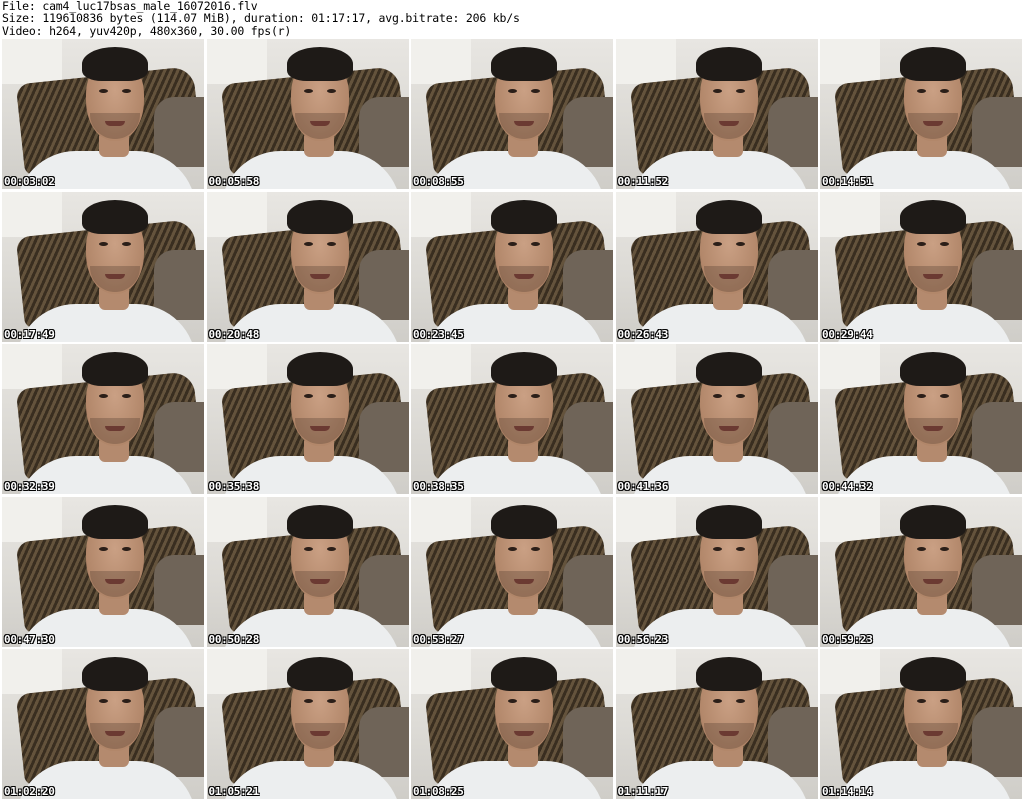 This screenshot has height=799, width=1024. What do you see at coordinates (307, 419) in the screenshot?
I see `video-thumbnail: 00:35:38` at bounding box center [307, 419].